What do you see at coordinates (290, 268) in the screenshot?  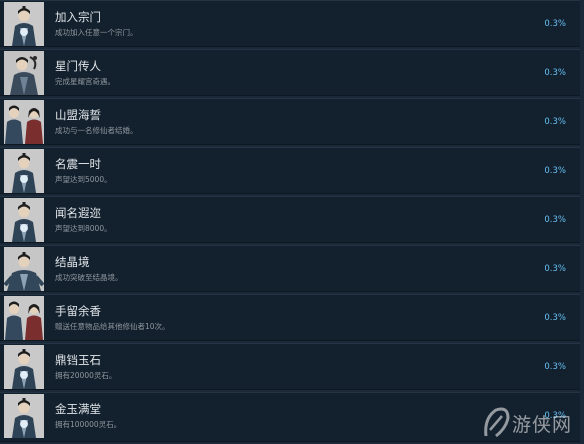 I see `achievement-row: 结晶境 成功突破至结晶境。 0.3%` at bounding box center [290, 268].